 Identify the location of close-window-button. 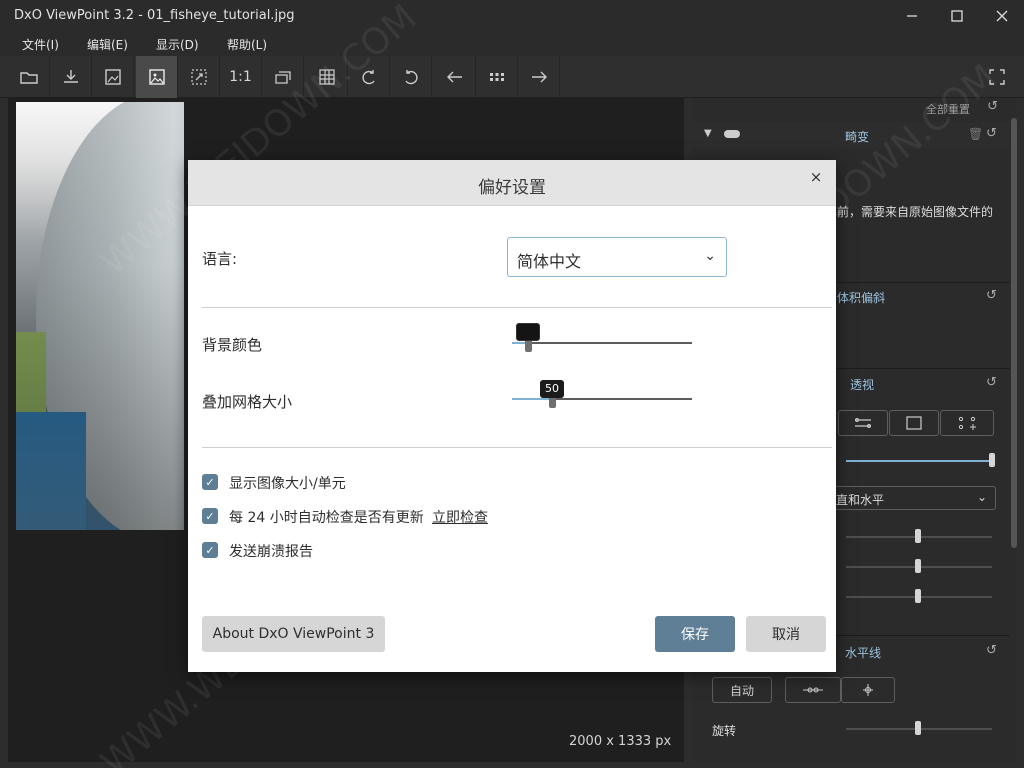
(1002, 16).